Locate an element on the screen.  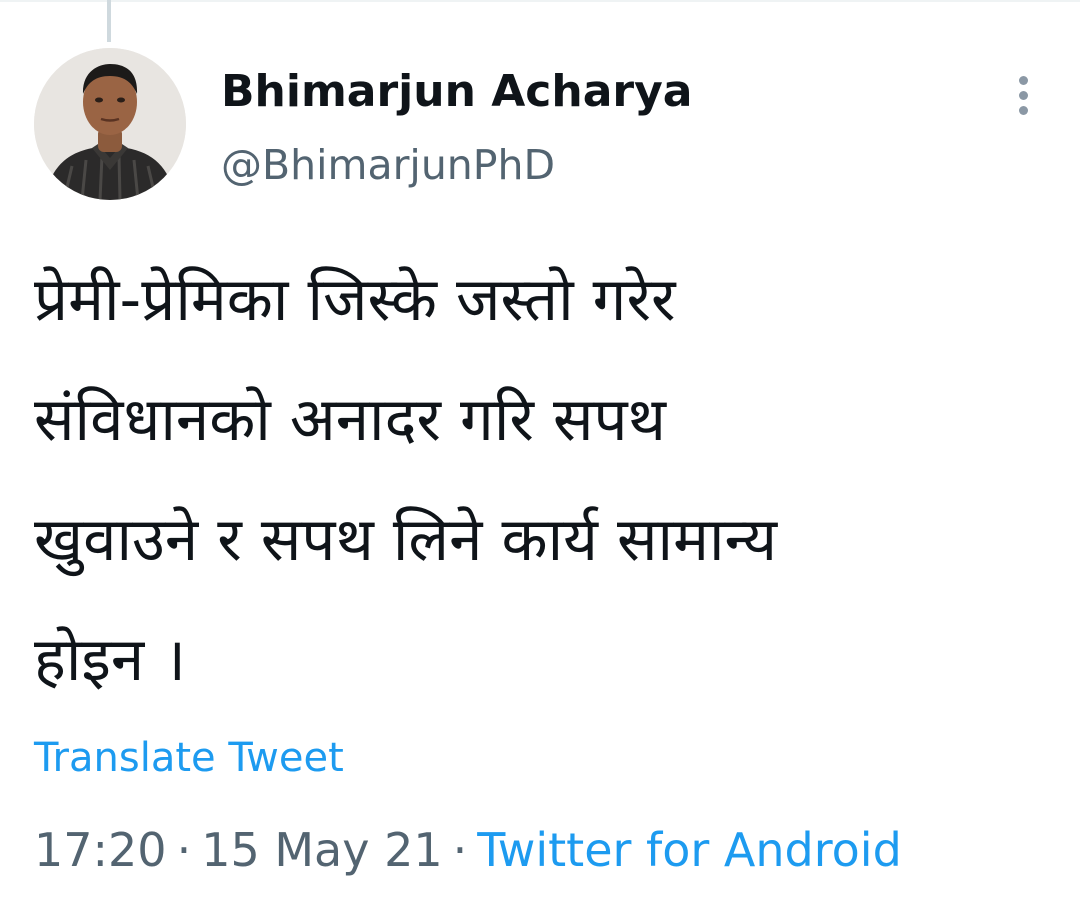
vertical-ellipsis-icon is located at coordinates (1023, 80).